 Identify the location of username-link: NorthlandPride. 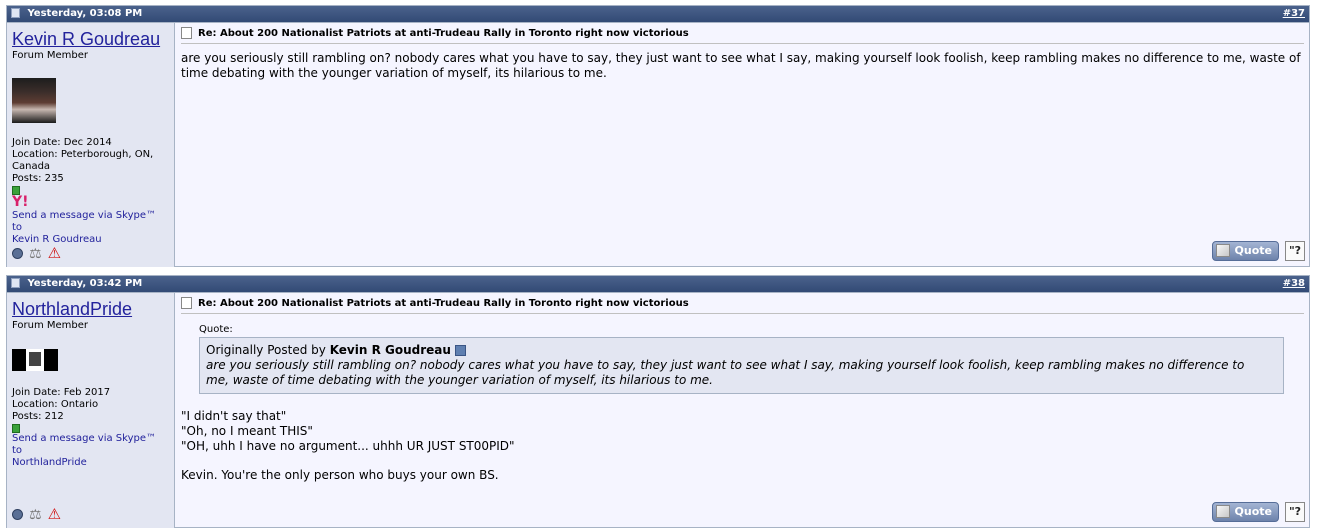
(90, 309).